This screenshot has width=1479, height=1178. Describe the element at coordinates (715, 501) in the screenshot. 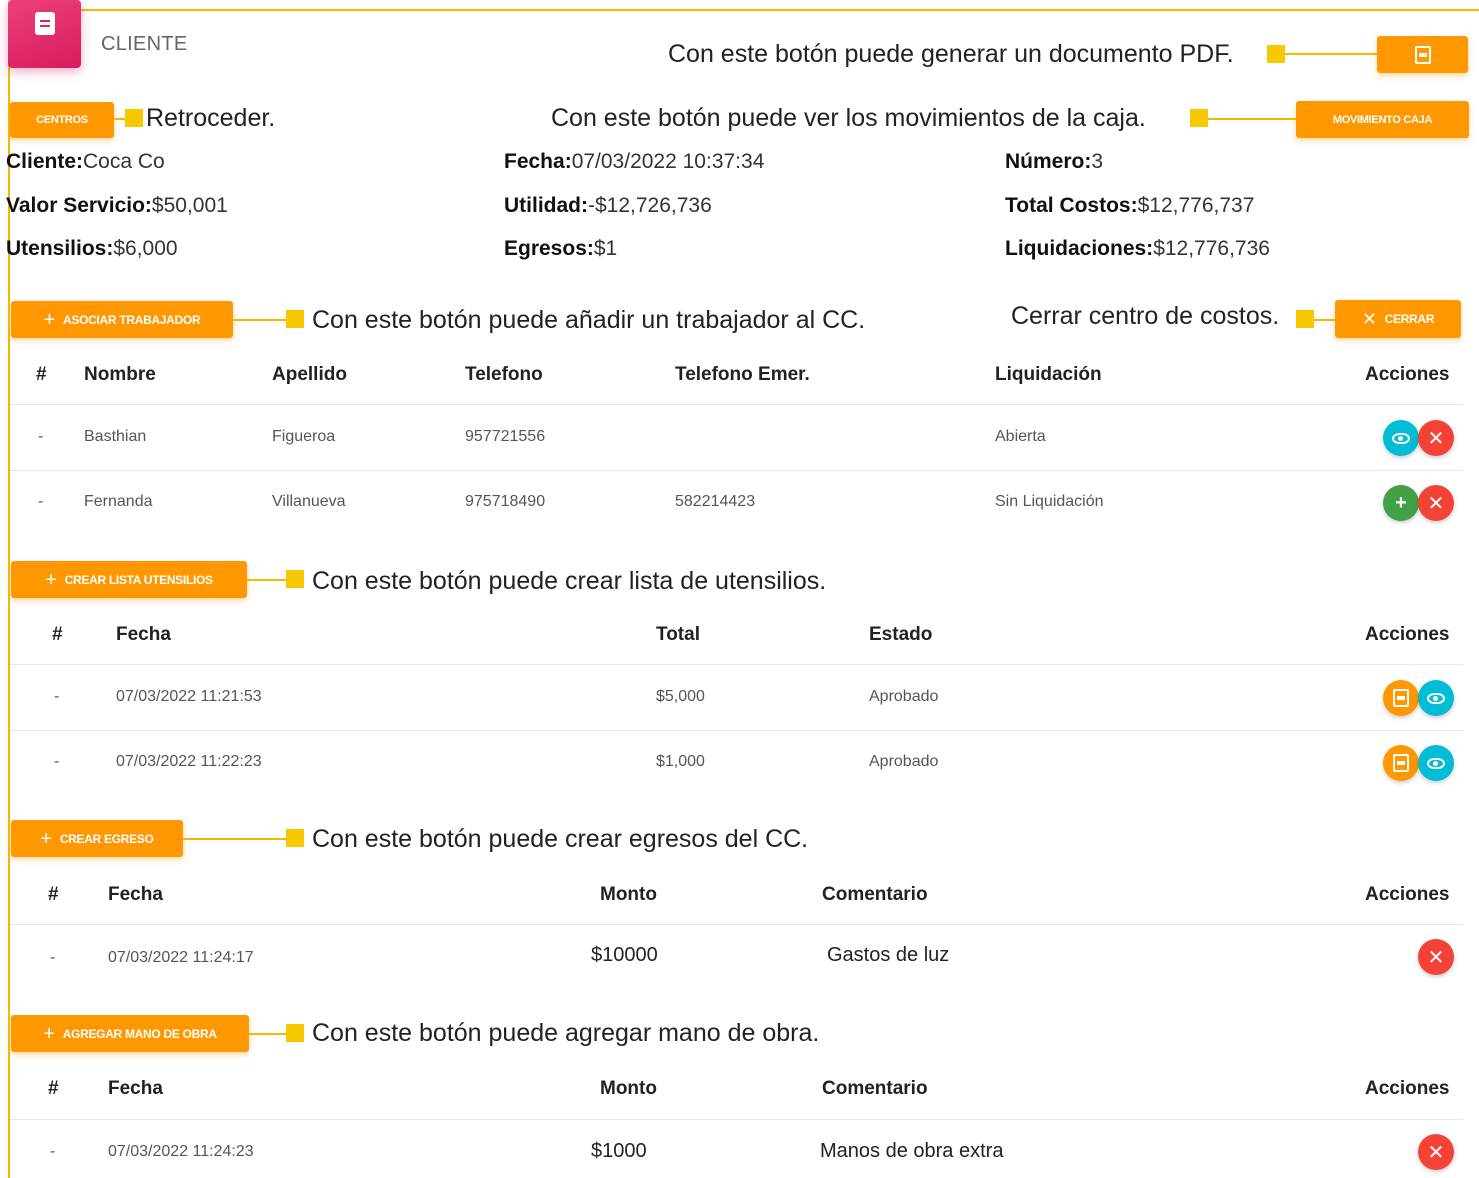

I see `cell-telefono-emer: 582214423` at that location.